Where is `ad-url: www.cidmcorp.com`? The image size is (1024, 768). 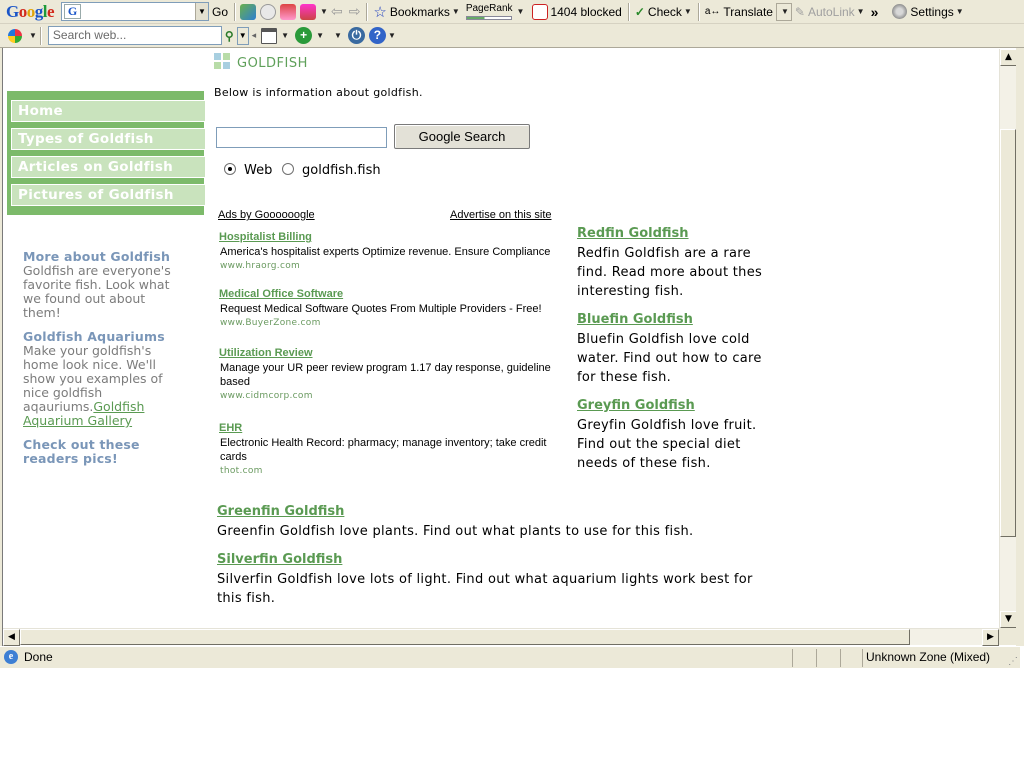 ad-url: www.cidmcorp.com is located at coordinates (266, 396).